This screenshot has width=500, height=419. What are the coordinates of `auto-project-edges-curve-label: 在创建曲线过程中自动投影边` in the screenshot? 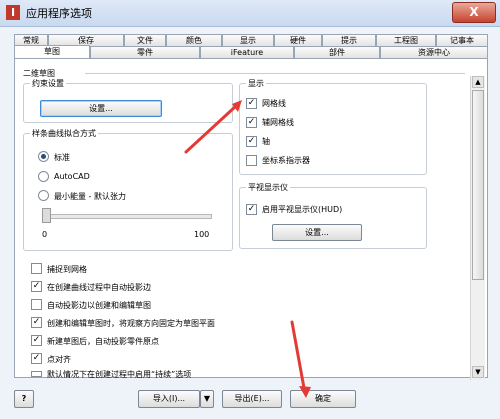 It's located at (99, 287).